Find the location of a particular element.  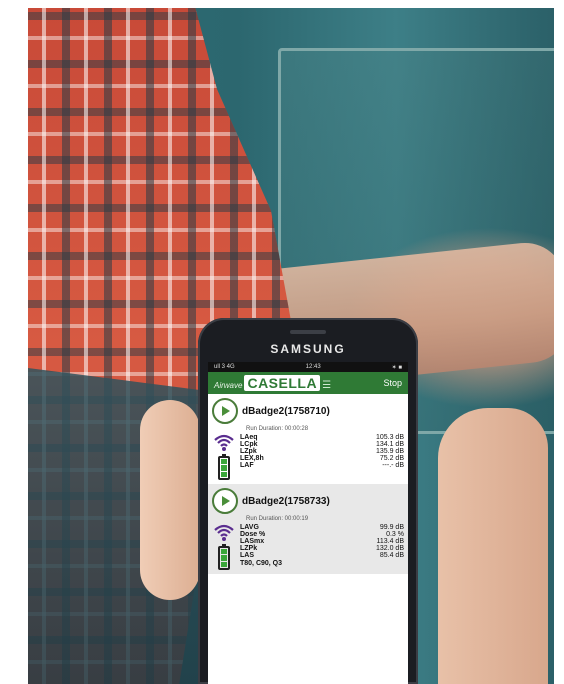

stop-button: Stop is located at coordinates (392, 383).